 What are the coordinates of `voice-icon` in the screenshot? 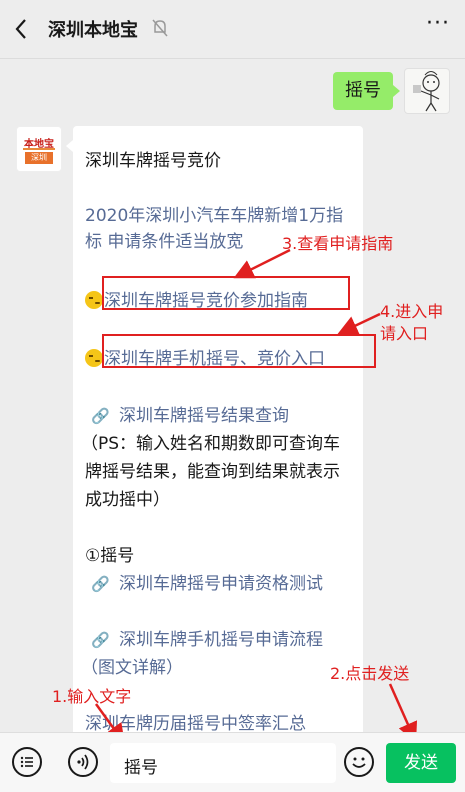 It's located at (83, 762).